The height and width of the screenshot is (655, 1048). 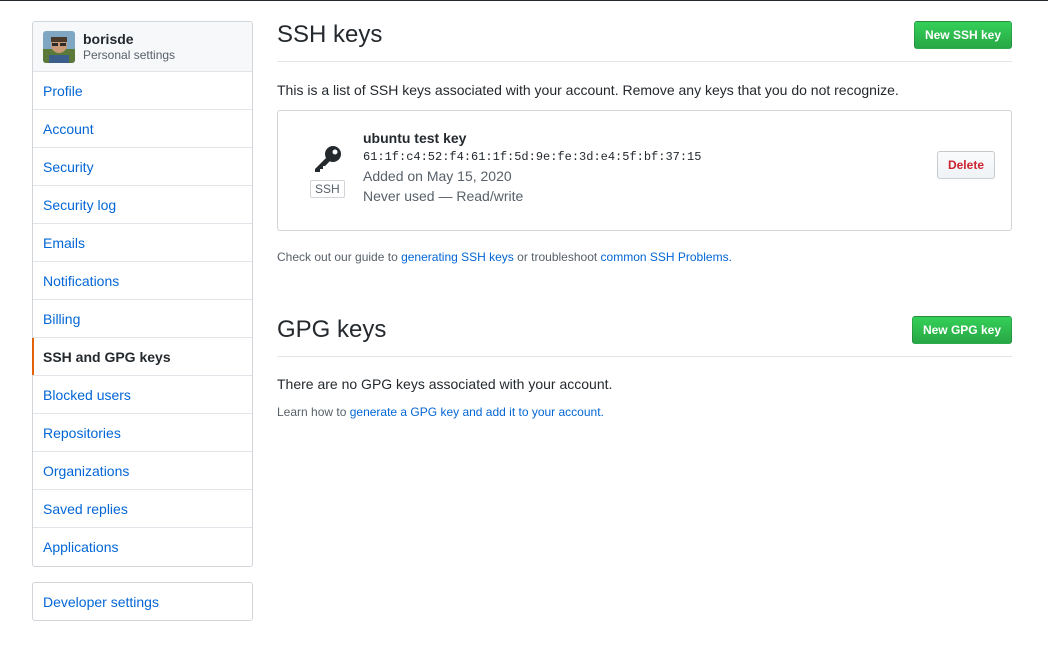 What do you see at coordinates (415, 138) in the screenshot?
I see `key-name: ubuntu test key` at bounding box center [415, 138].